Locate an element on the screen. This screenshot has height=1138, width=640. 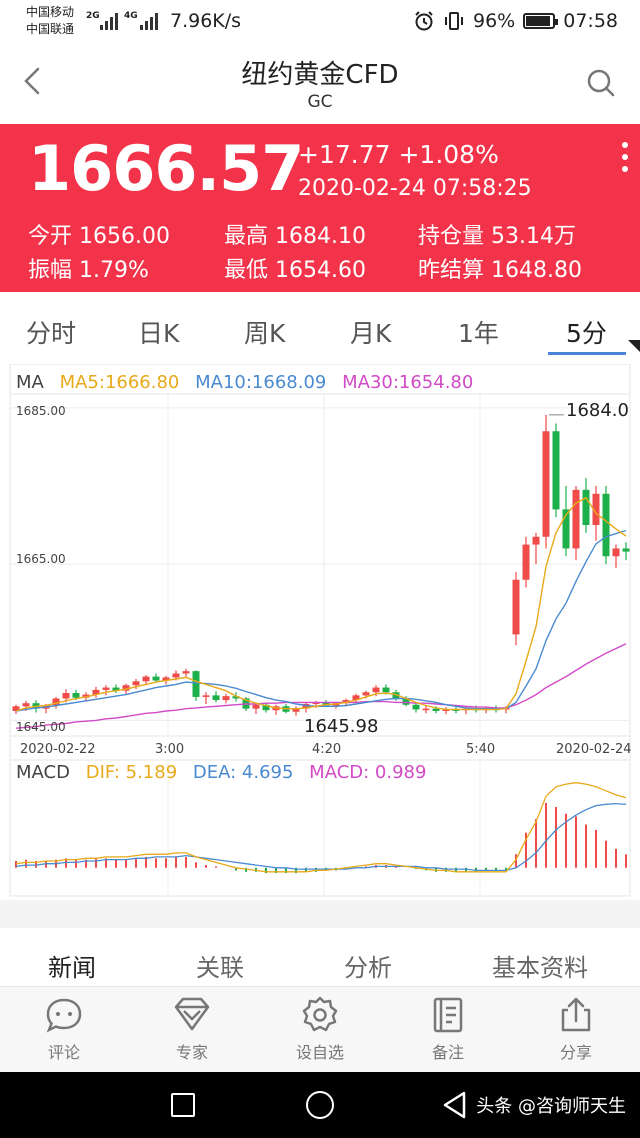
active-tab-indicator is located at coordinates (587, 353).